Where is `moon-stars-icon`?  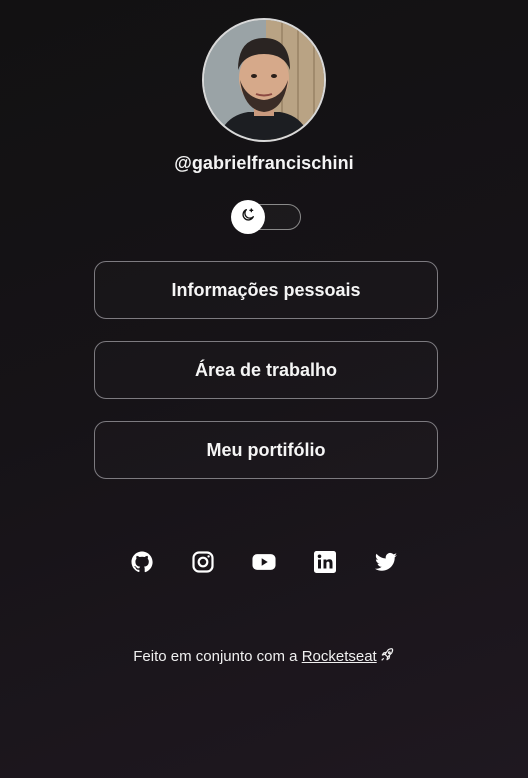
moon-stars-icon is located at coordinates (248, 217).